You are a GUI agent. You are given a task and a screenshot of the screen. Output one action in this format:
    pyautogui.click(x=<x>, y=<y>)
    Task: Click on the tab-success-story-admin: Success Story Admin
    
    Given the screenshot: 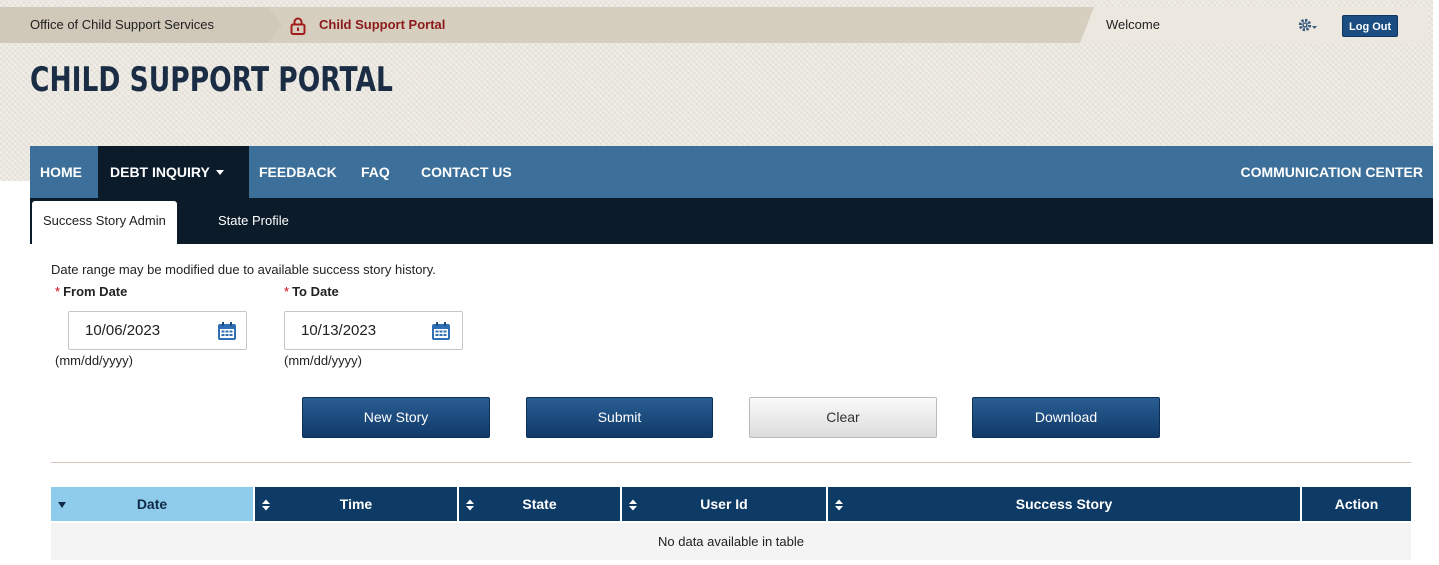 What is the action you would take?
    pyautogui.click(x=104, y=222)
    